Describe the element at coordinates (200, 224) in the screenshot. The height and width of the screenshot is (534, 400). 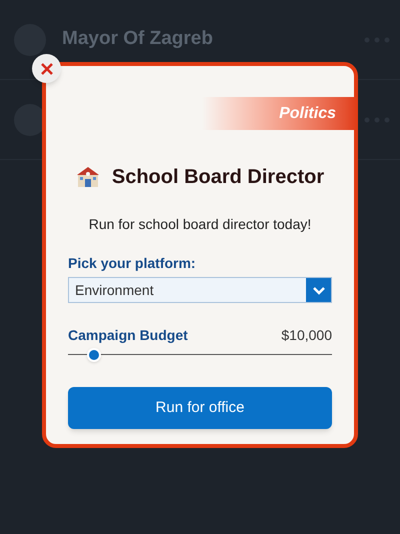
I see `description: Run for school board director today!` at that location.